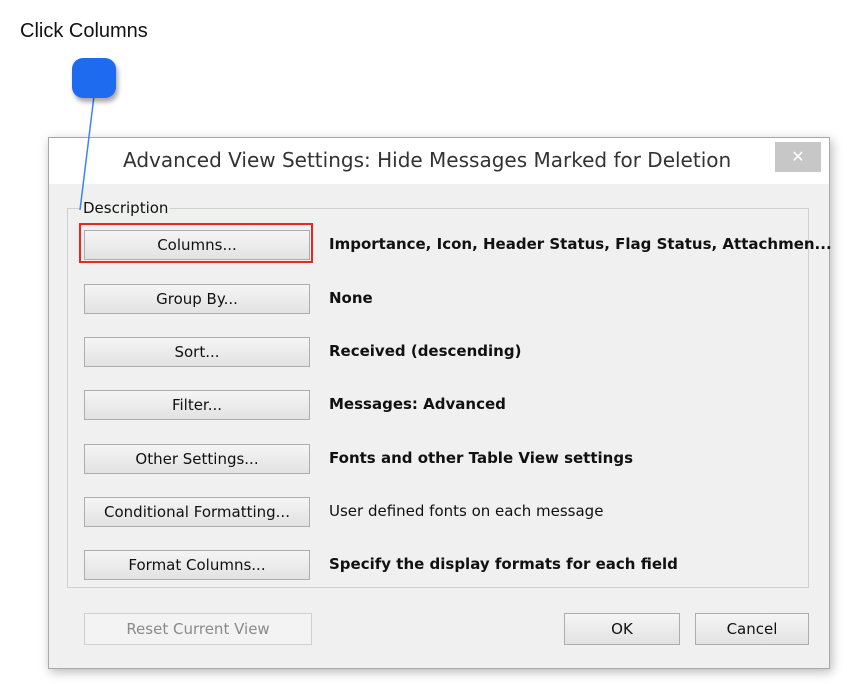 Image resolution: width=847 pixels, height=684 pixels. What do you see at coordinates (94, 78) in the screenshot?
I see `callout-marker` at bounding box center [94, 78].